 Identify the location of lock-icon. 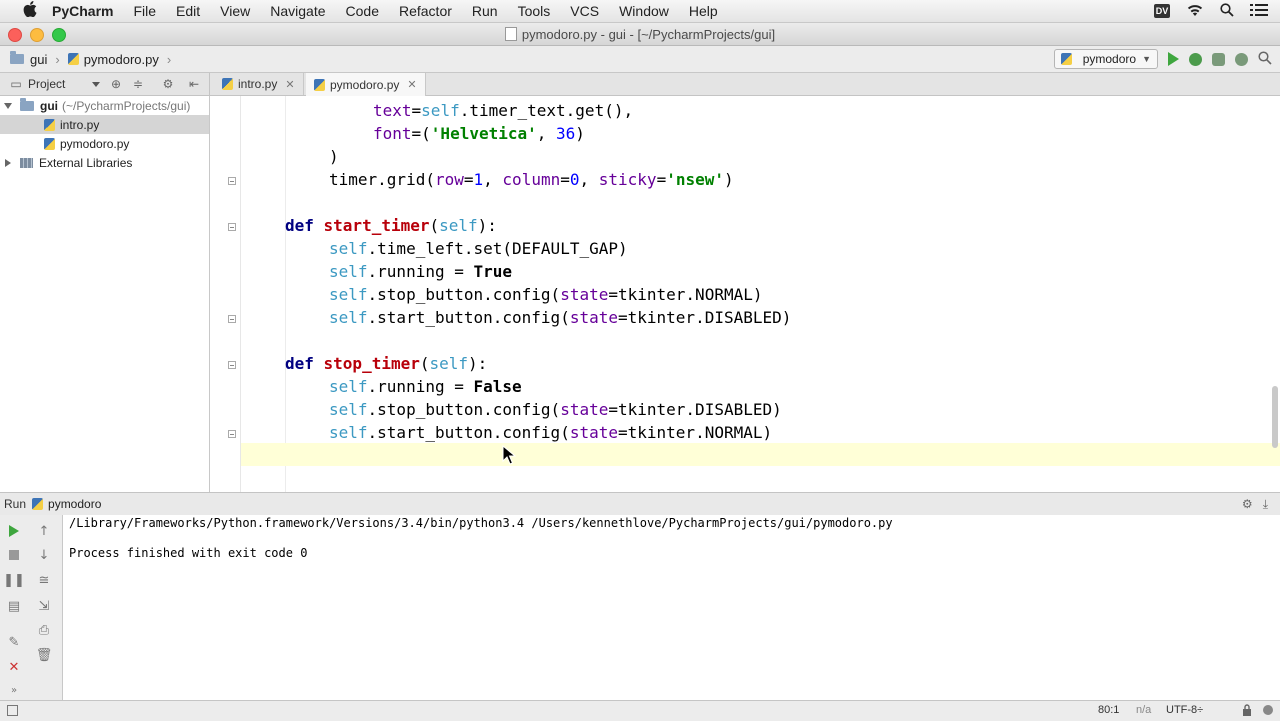
(1247, 711).